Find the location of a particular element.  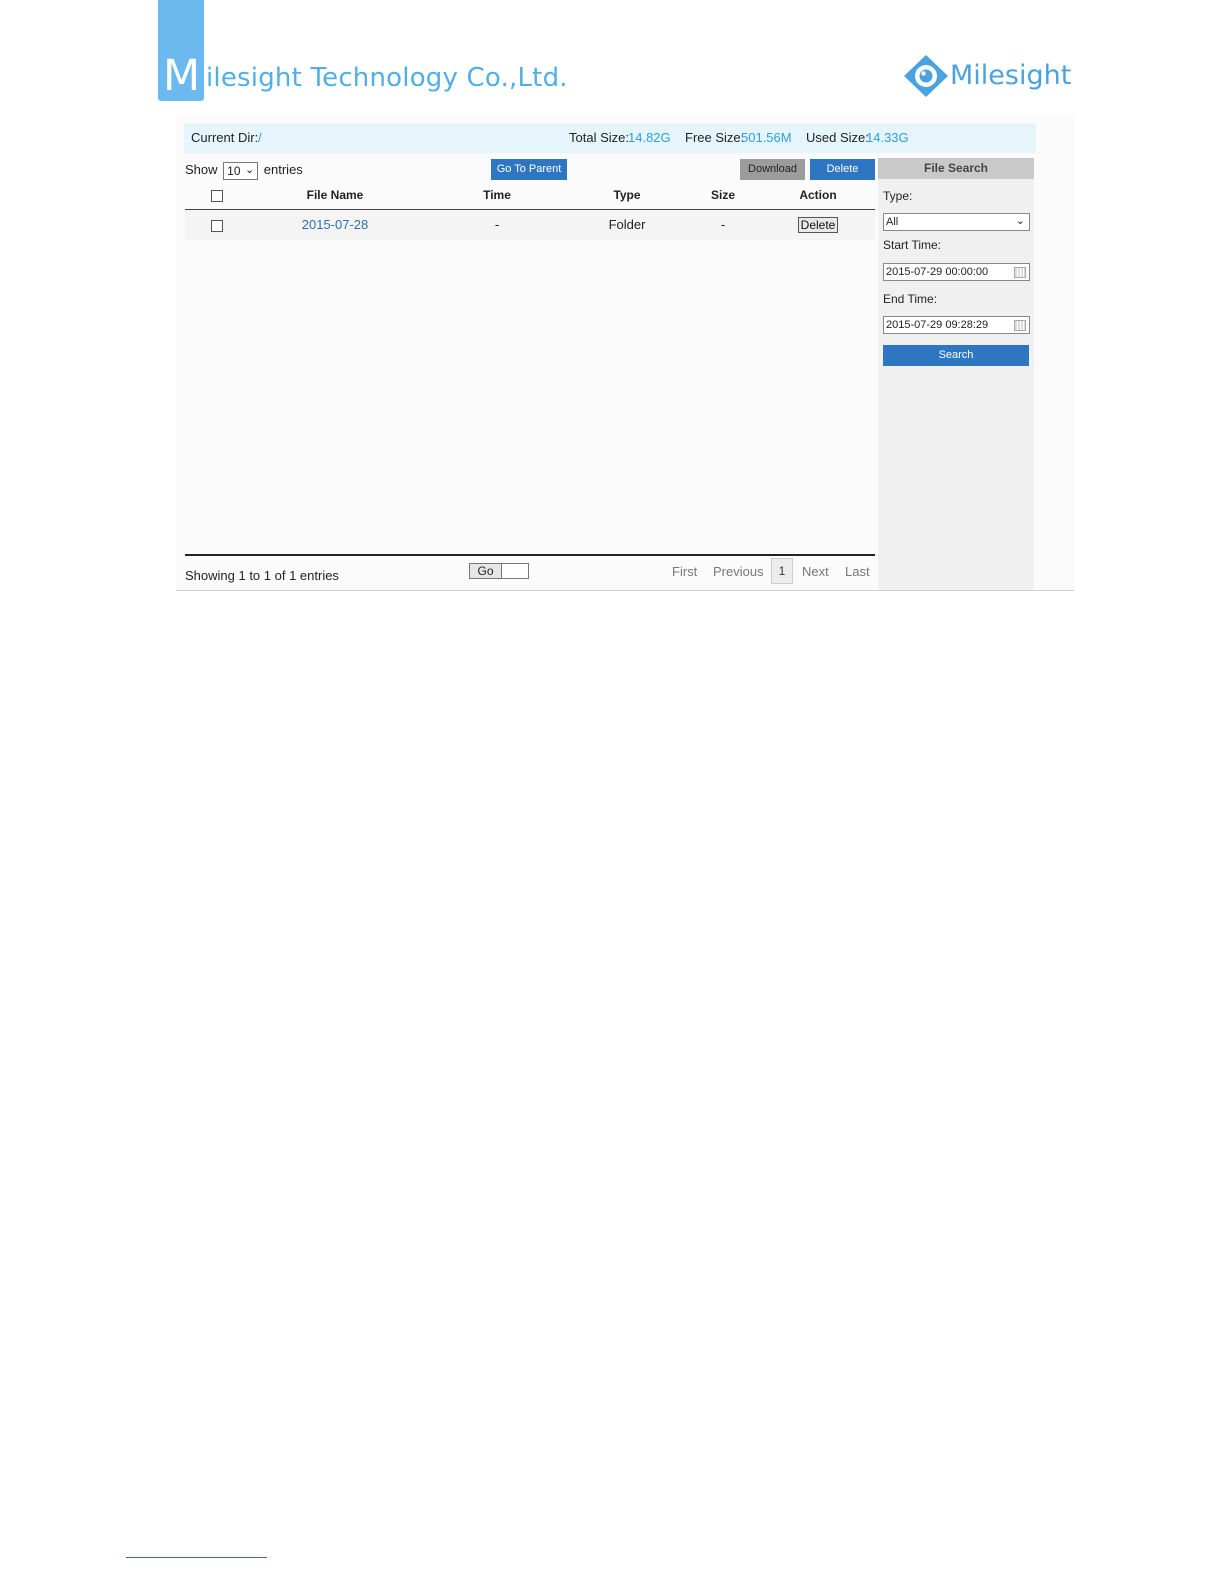

delete-selected-button: Delete is located at coordinates (842, 169).